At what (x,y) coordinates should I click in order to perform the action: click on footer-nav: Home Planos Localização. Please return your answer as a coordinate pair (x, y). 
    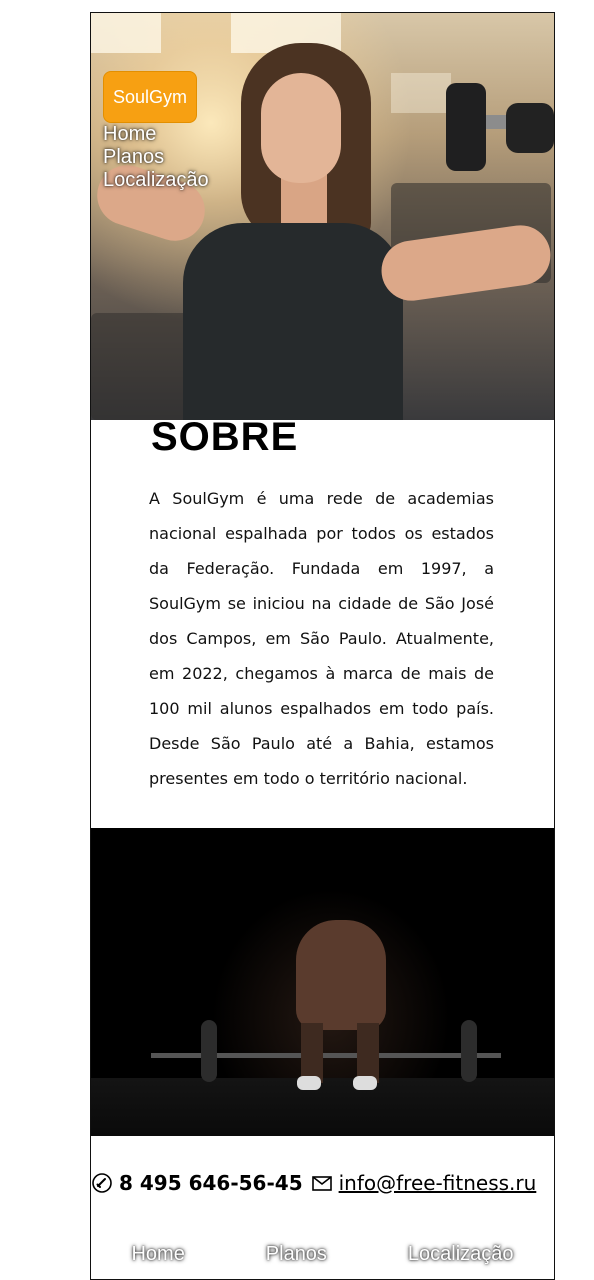
    Looking at the image, I should click on (322, 1254).